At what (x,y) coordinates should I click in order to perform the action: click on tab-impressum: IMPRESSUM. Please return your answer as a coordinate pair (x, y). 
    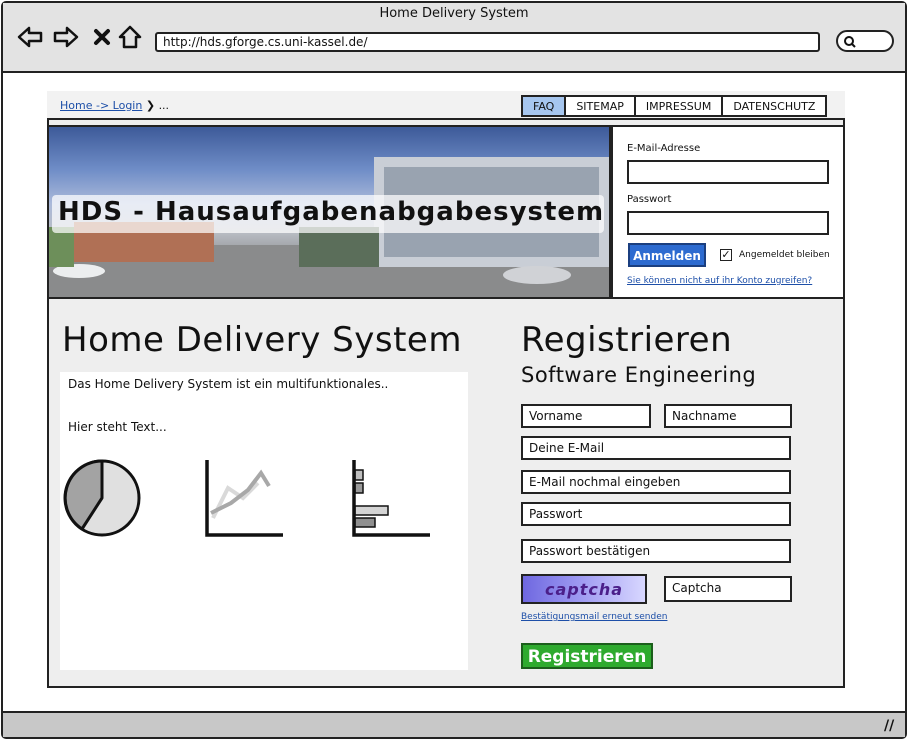
    Looking at the image, I should click on (680, 106).